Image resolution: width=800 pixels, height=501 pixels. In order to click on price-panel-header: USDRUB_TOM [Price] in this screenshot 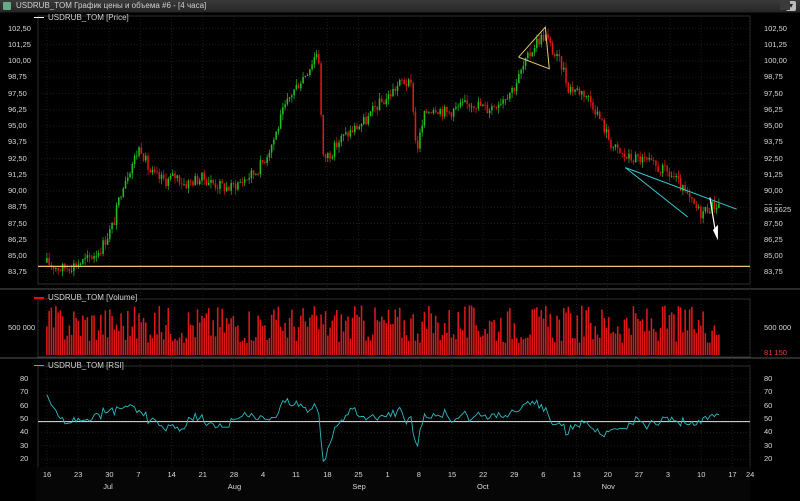, I will do `click(81, 17)`.